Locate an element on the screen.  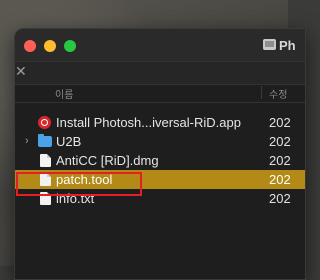
file-name: AntiCC [RiD].dmg is located at coordinates (107, 160).